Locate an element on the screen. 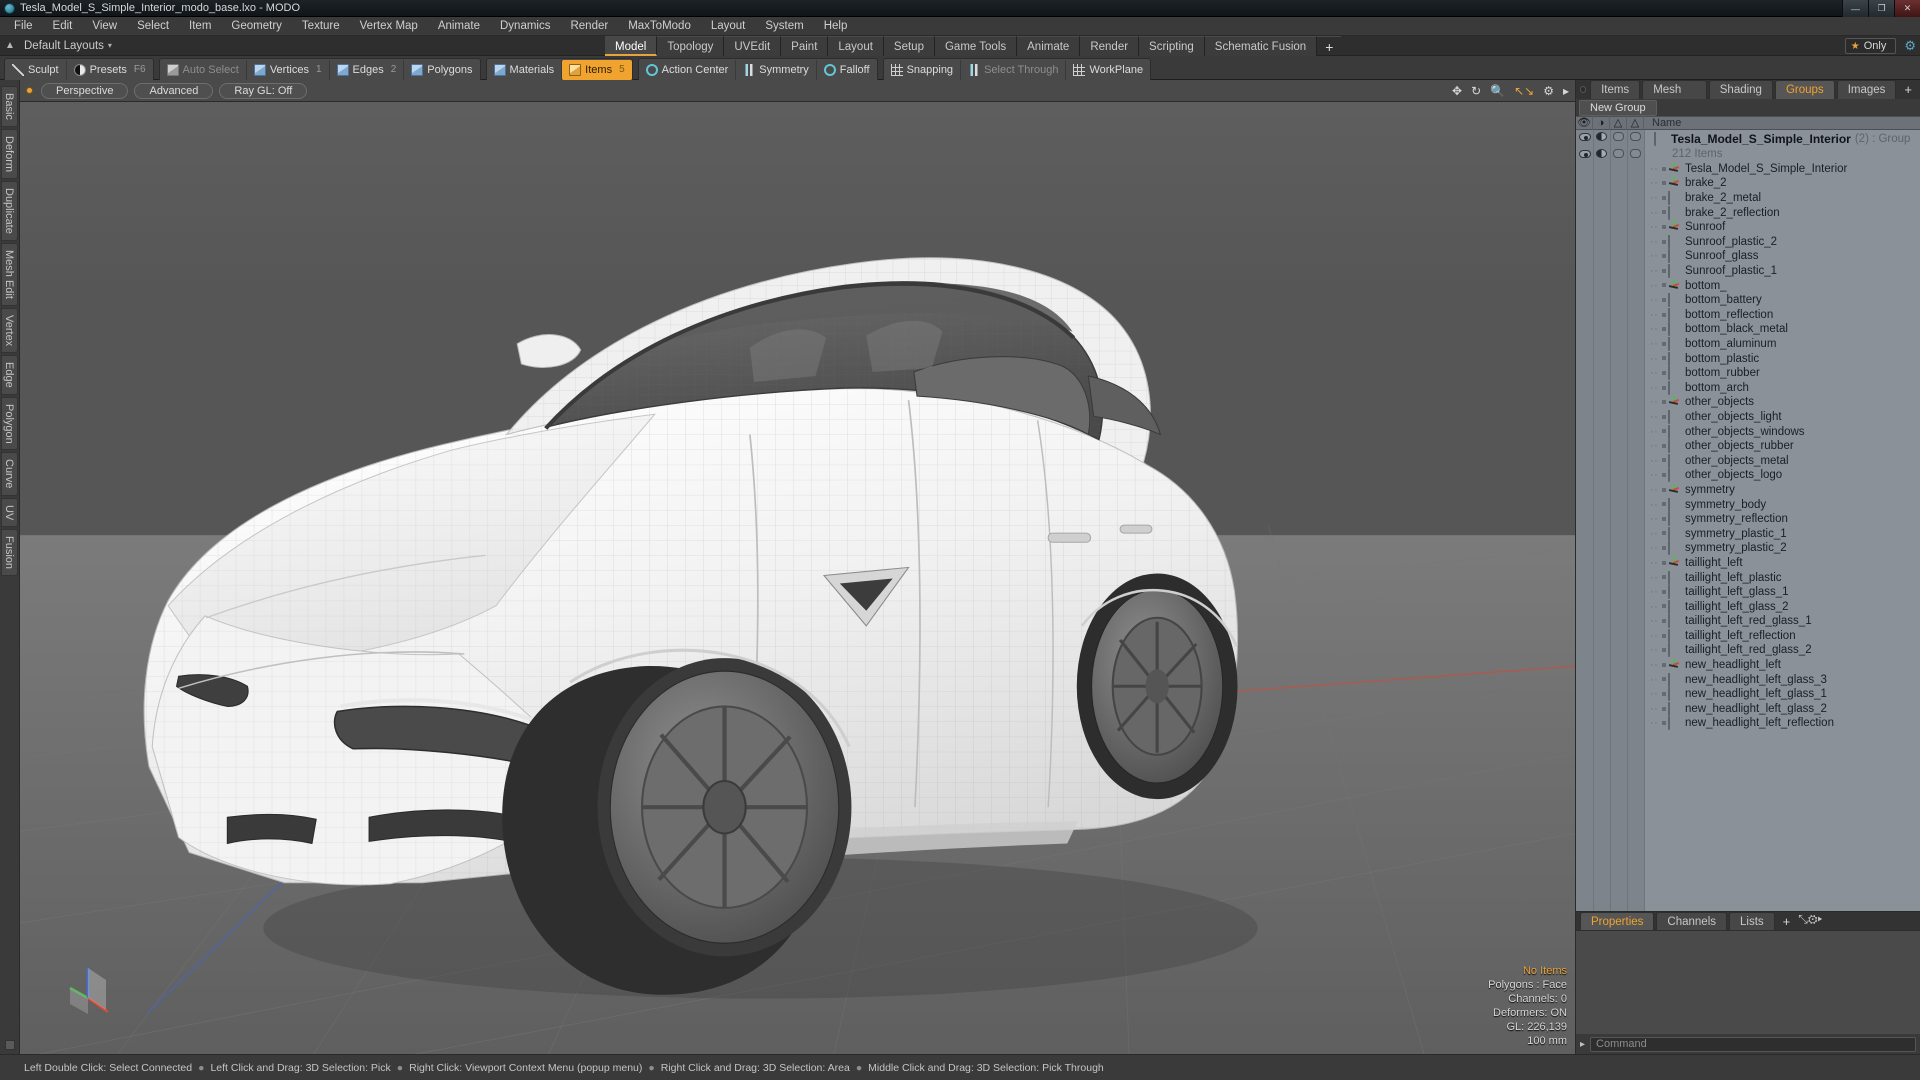  axis-widget is located at coordinates (95, 989).